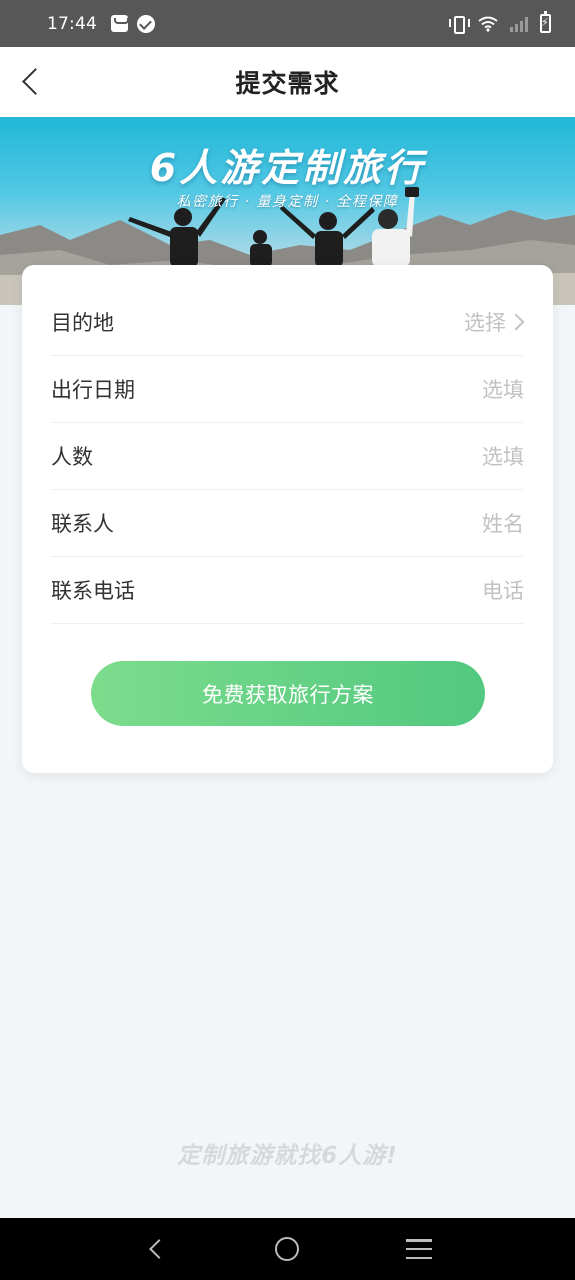  Describe the element at coordinates (156, 1249) in the screenshot. I see `back-icon` at that location.